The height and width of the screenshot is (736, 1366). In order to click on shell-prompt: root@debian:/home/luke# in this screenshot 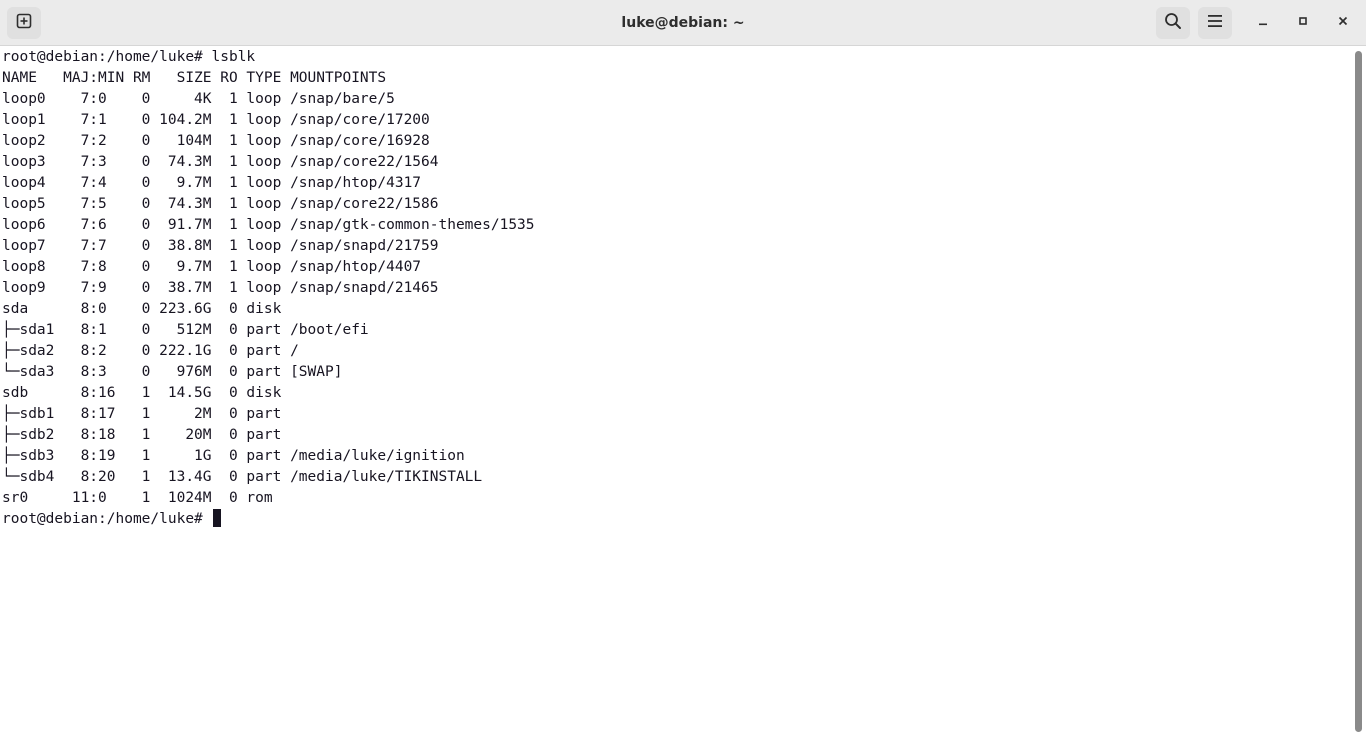, I will do `click(107, 519)`.